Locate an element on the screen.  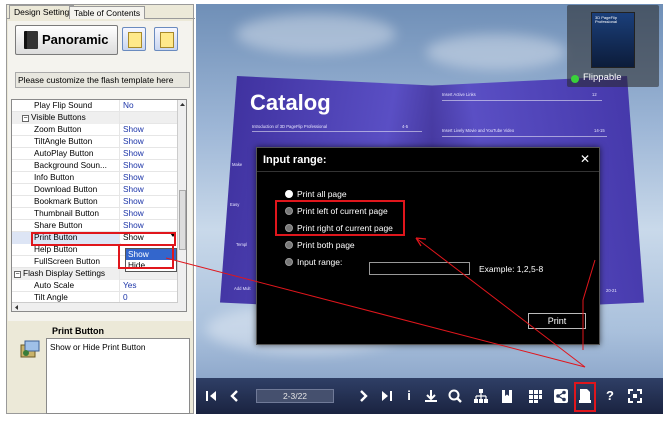
scroll-up-icon is located at coordinates (182, 104).